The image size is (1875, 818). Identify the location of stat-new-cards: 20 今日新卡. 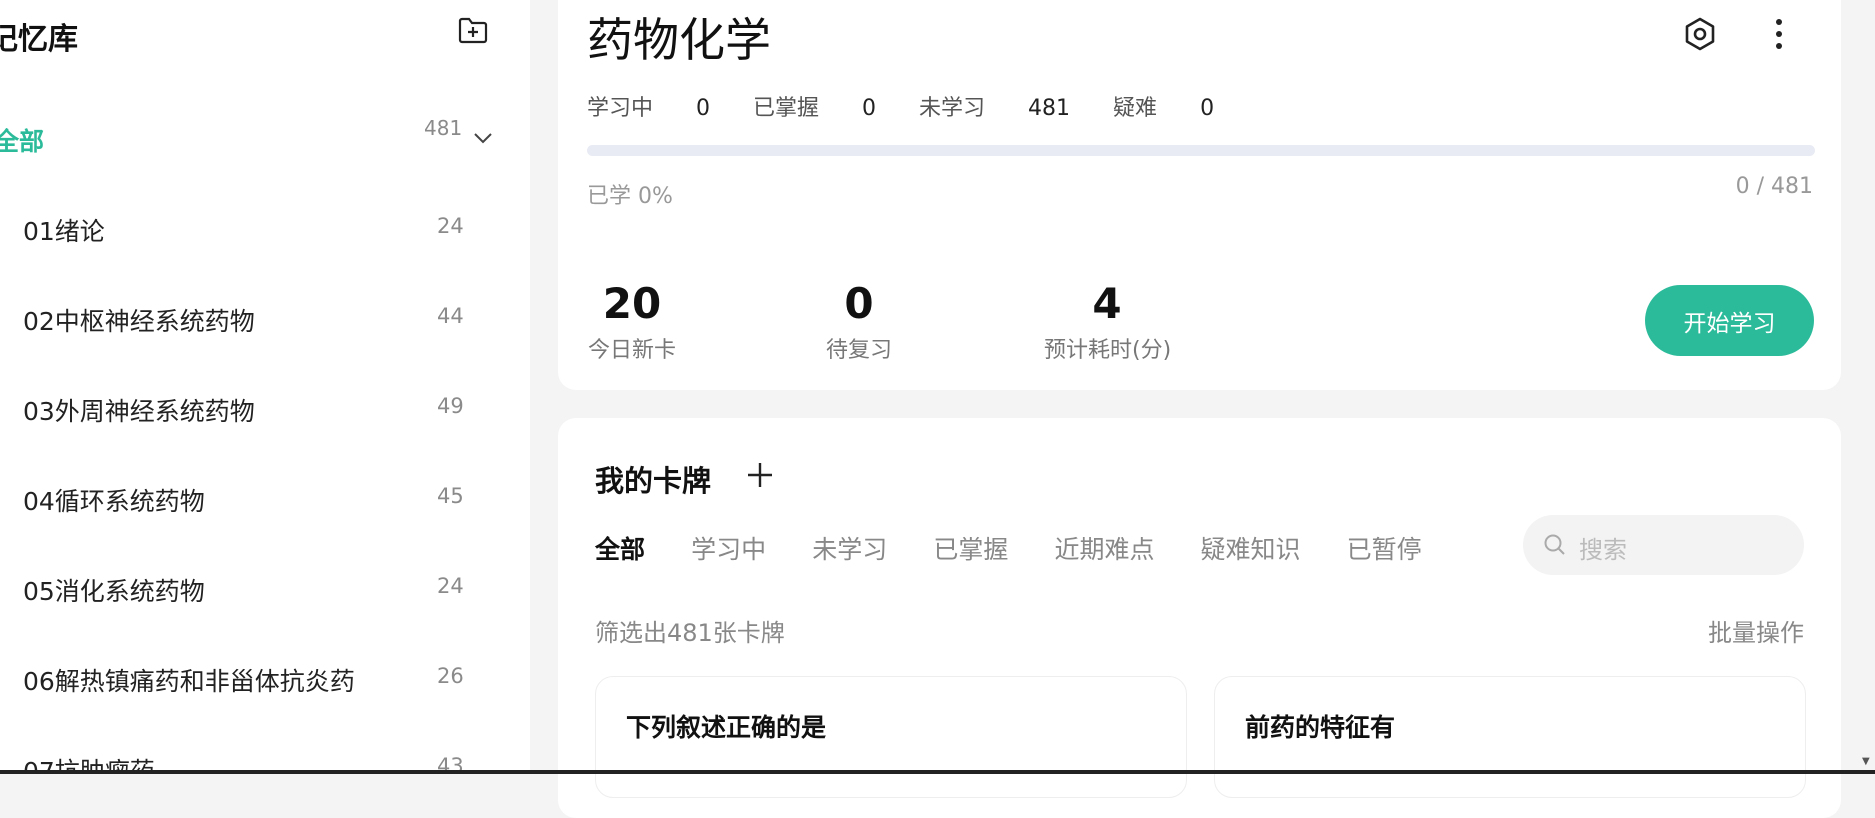
(632, 321).